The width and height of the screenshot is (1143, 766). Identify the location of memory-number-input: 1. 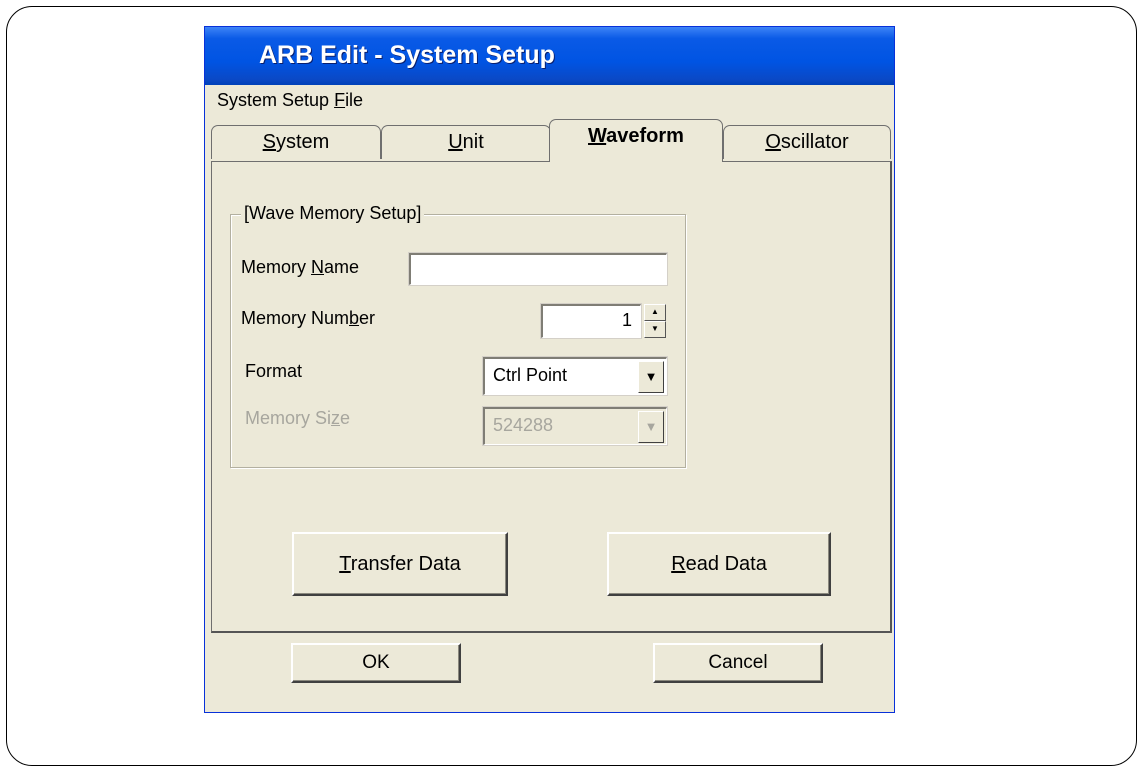
(591, 321).